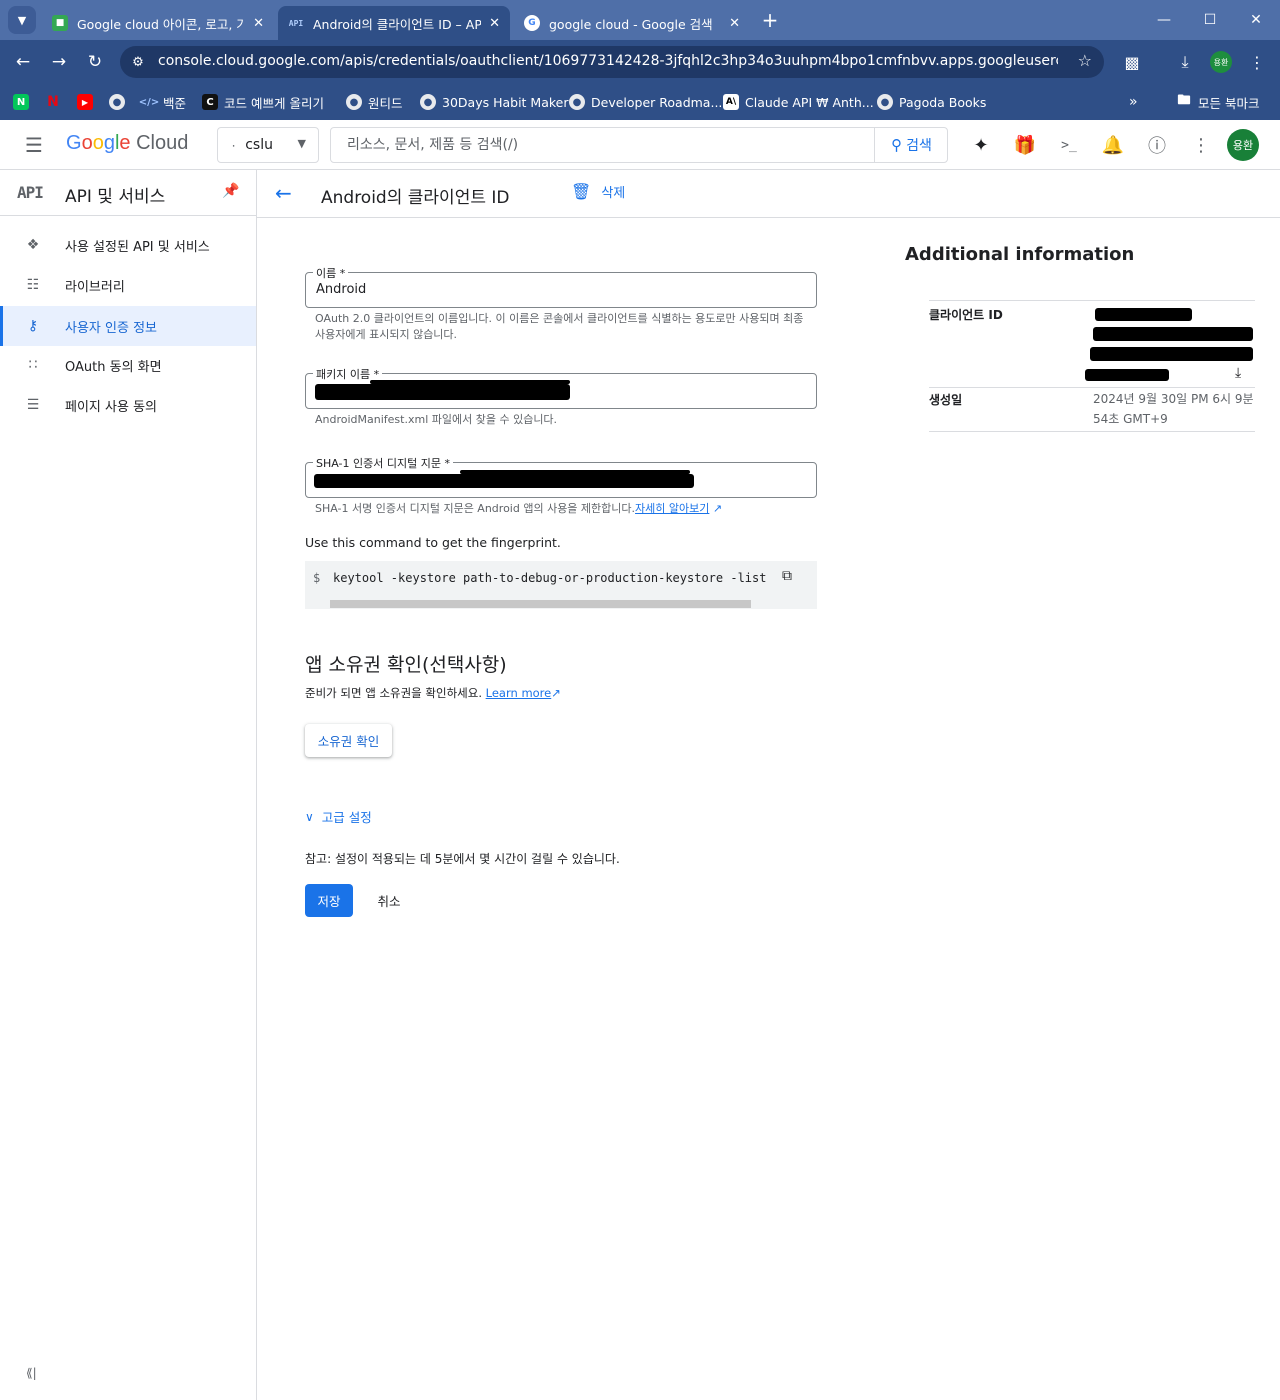  Describe the element at coordinates (919, 146) in the screenshot. I see `search-button-label: 검색` at that location.